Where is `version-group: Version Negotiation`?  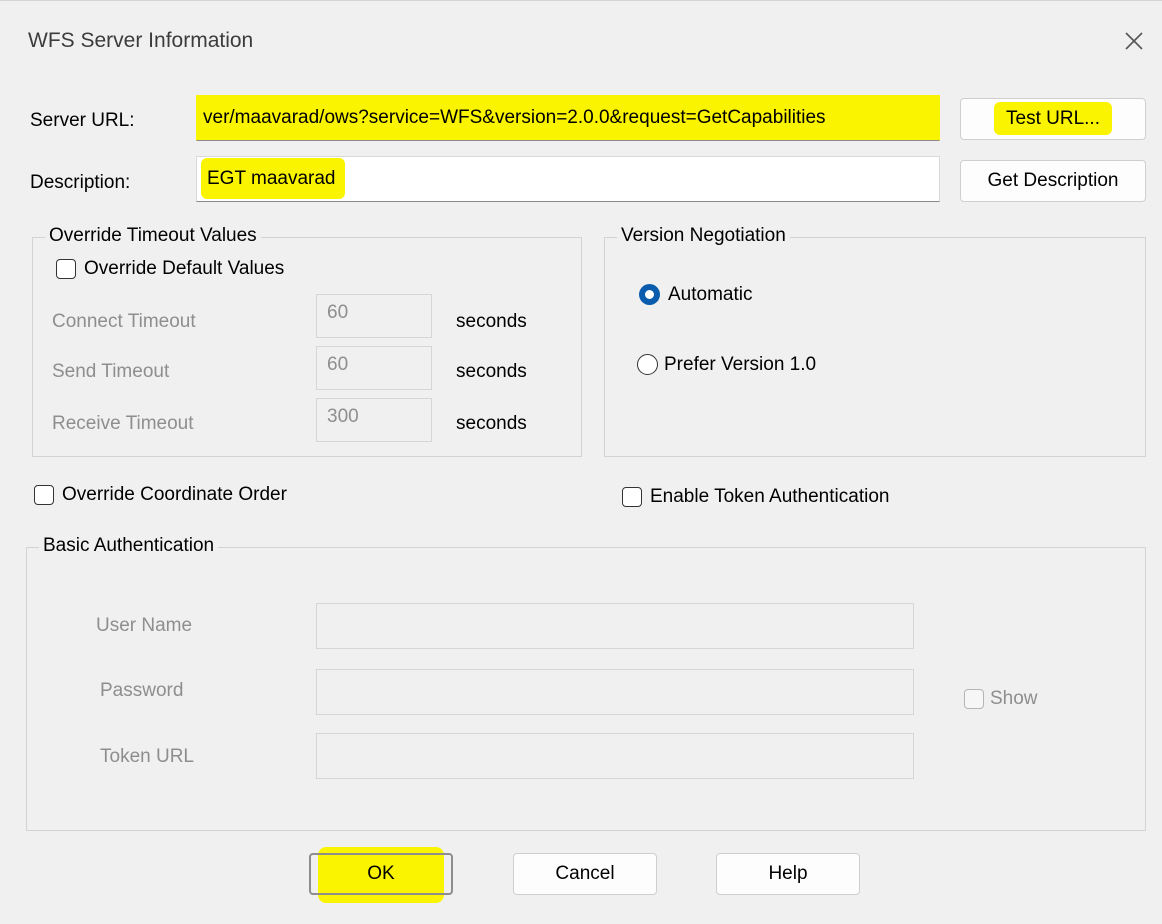 version-group: Version Negotiation is located at coordinates (875, 341).